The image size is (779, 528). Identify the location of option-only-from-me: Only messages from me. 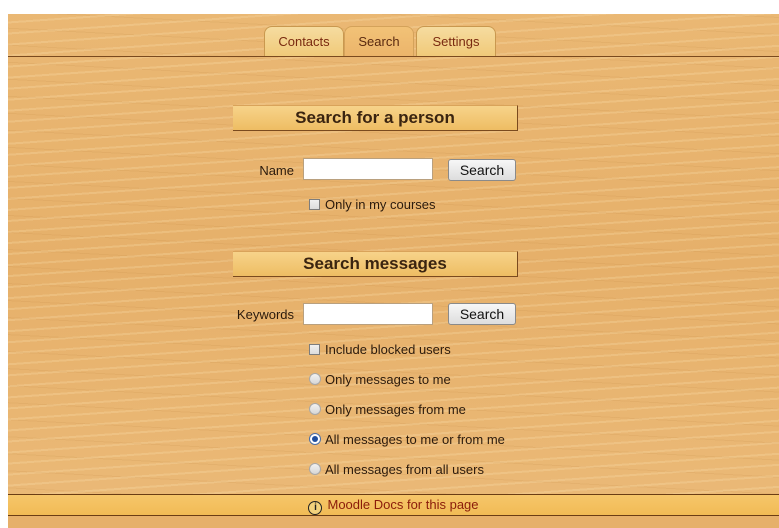
(387, 410).